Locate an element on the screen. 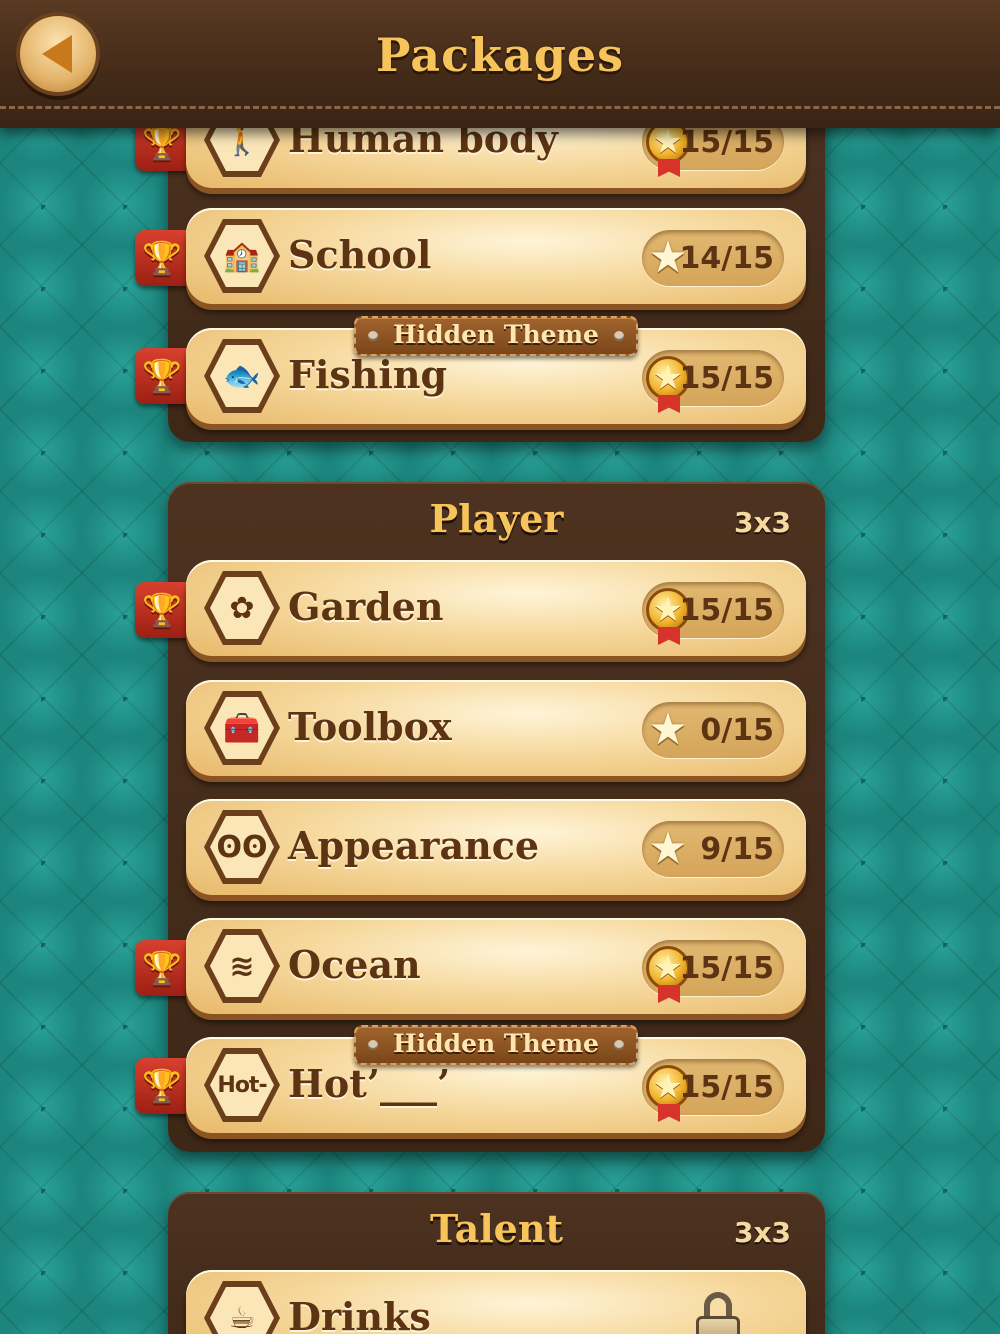  package-label: Garden is located at coordinates (366, 606).